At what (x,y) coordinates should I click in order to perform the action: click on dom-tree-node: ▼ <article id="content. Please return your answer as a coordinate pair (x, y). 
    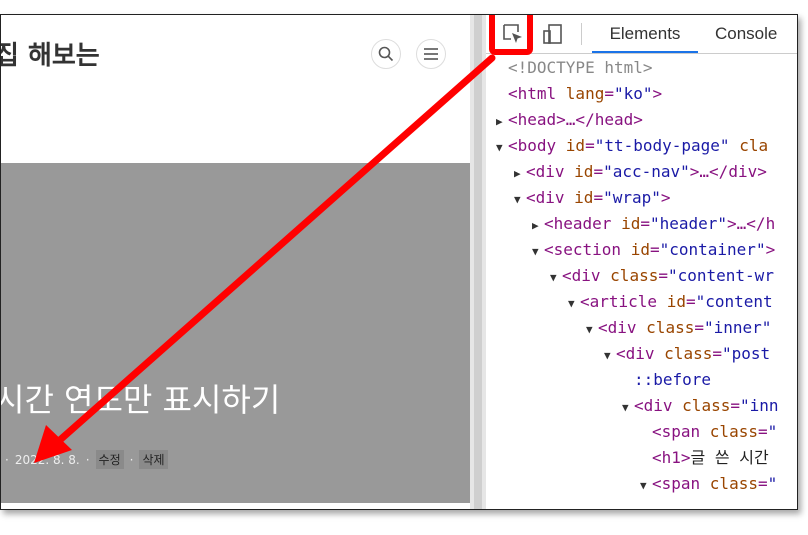
    Looking at the image, I should click on (641, 302).